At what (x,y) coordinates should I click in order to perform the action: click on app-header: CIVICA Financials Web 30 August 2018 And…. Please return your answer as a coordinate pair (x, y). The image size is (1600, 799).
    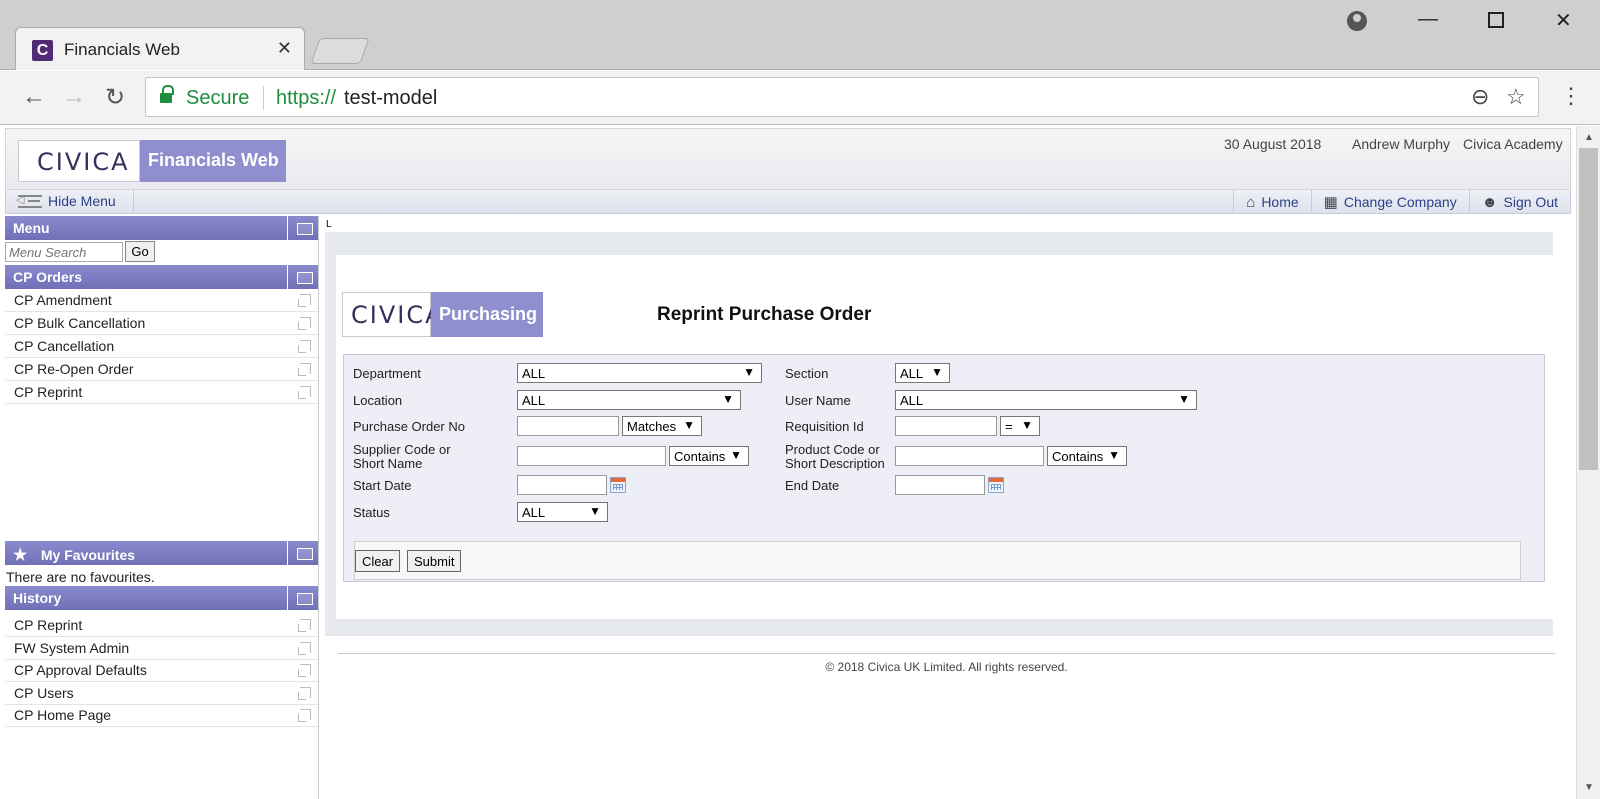
    Looking at the image, I should click on (788, 159).